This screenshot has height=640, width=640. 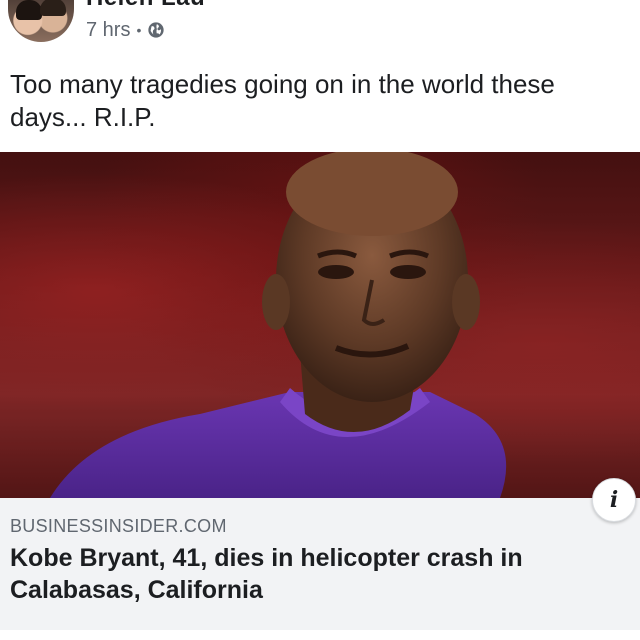 I want to click on post-header: Helen Lau 7 hrs •, so click(x=320, y=30).